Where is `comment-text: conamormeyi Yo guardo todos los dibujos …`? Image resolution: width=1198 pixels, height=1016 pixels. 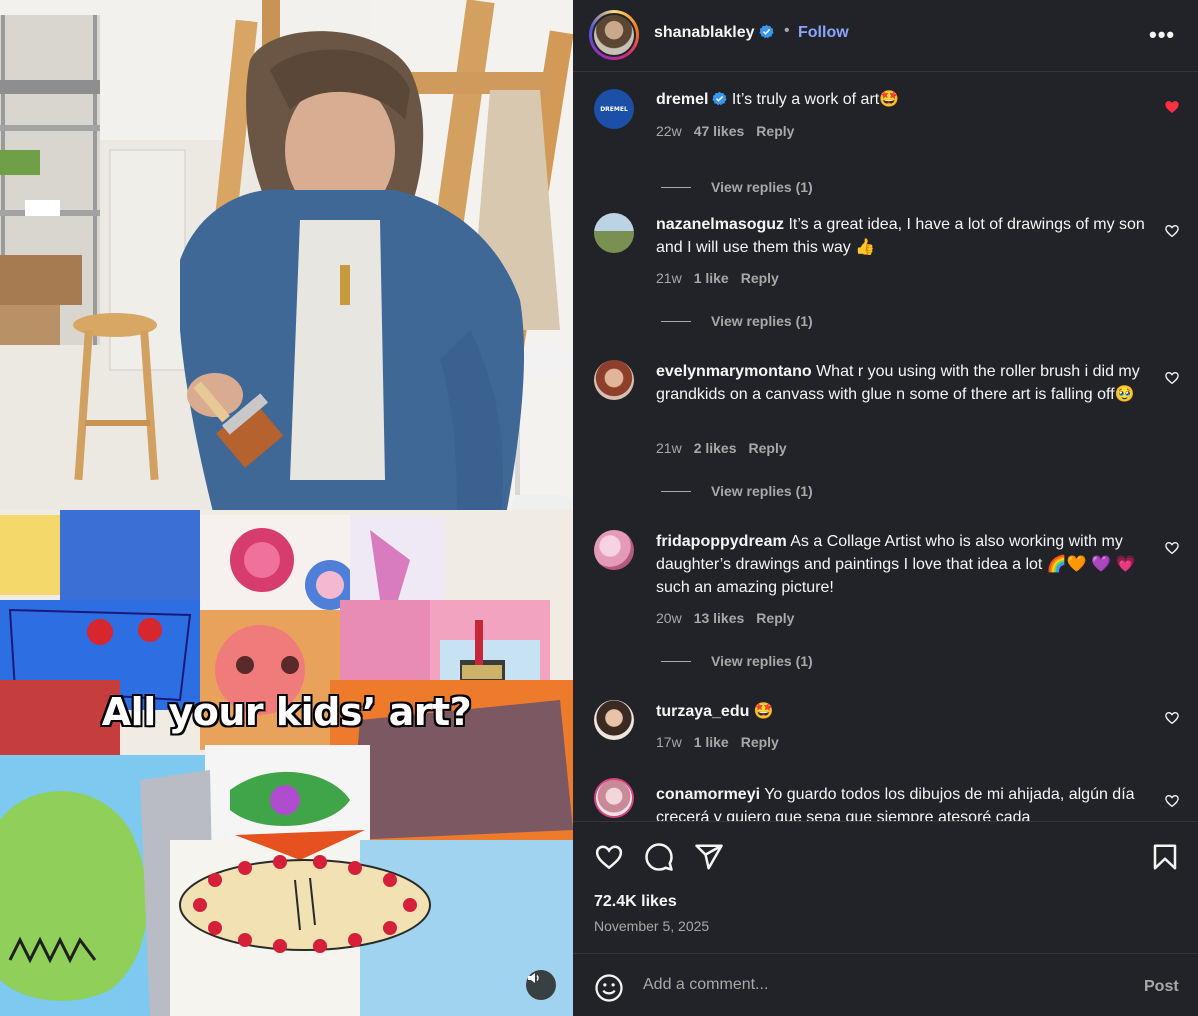 comment-text: conamormeyi Yo guardo todos los dibujos … is located at coordinates (901, 802).